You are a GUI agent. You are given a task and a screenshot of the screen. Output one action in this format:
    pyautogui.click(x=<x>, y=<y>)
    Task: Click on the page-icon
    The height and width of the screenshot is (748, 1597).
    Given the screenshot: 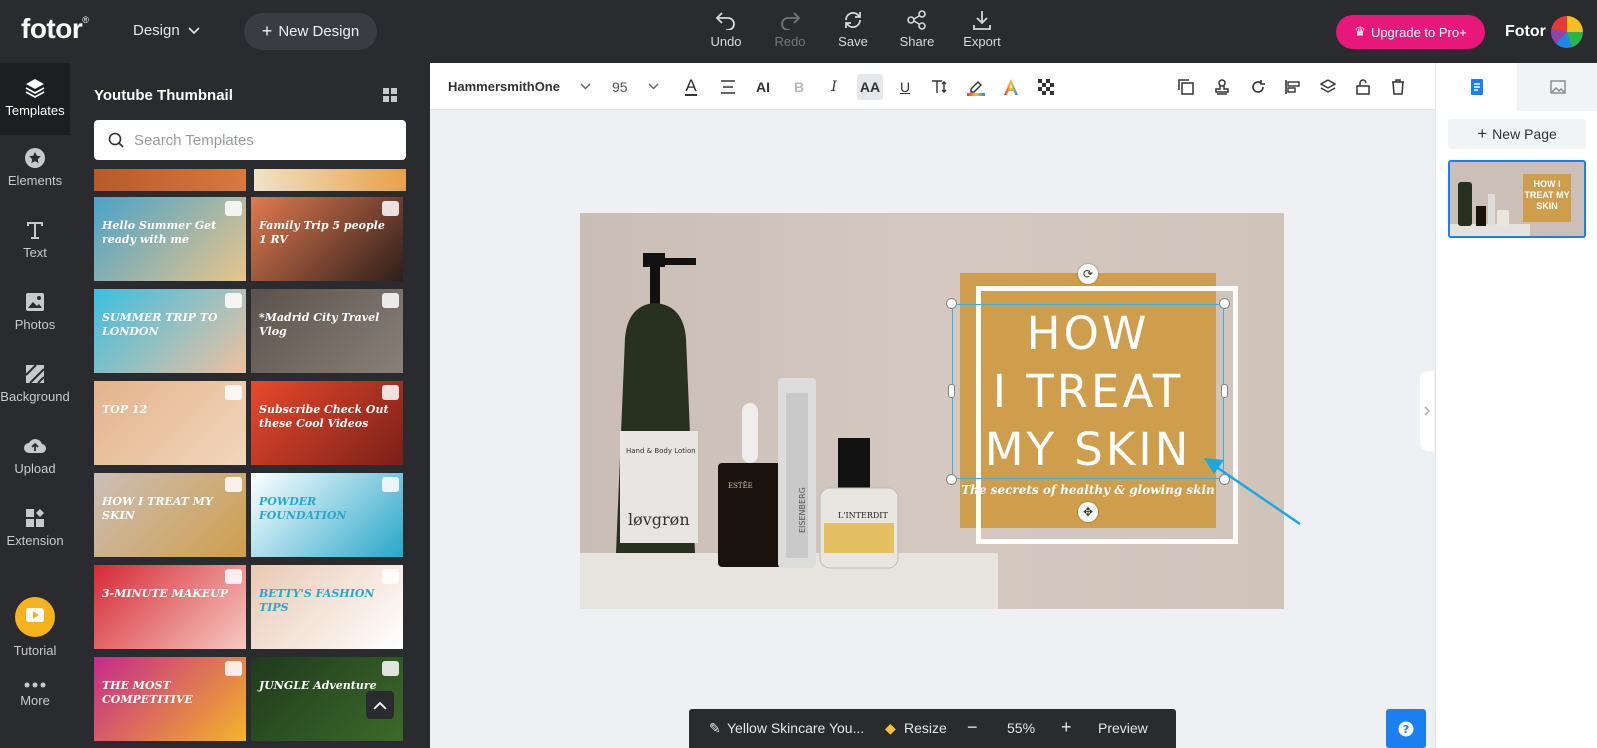 What is the action you would take?
    pyautogui.click(x=1476, y=87)
    